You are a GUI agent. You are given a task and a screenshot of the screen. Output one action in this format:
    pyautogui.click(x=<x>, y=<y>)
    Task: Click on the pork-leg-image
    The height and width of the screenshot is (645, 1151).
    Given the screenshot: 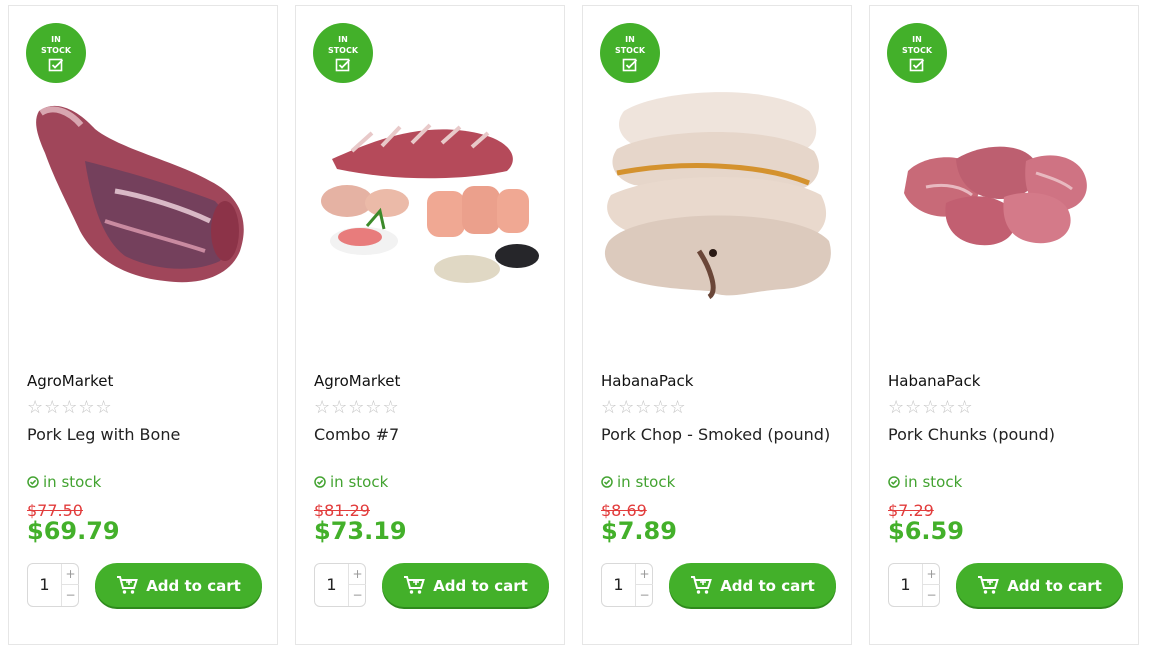 What is the action you would take?
    pyautogui.click(x=140, y=194)
    